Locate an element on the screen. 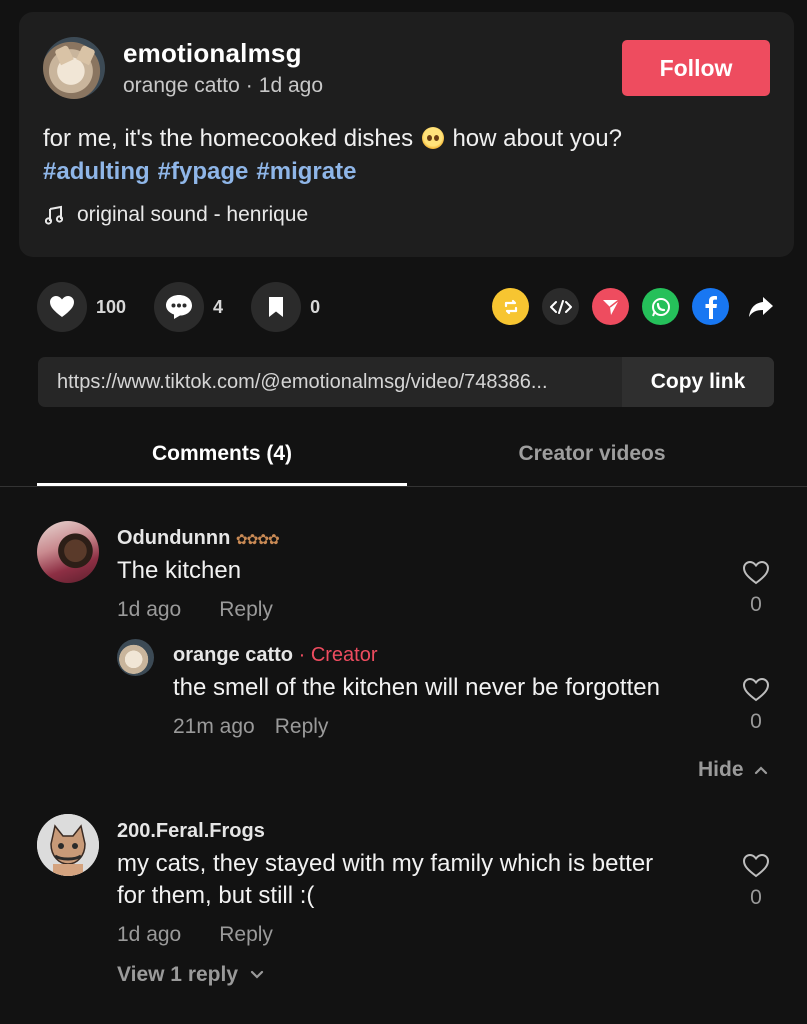 This screenshot has height=1024, width=807. cat-avatar-icon is located at coordinates (68, 845).